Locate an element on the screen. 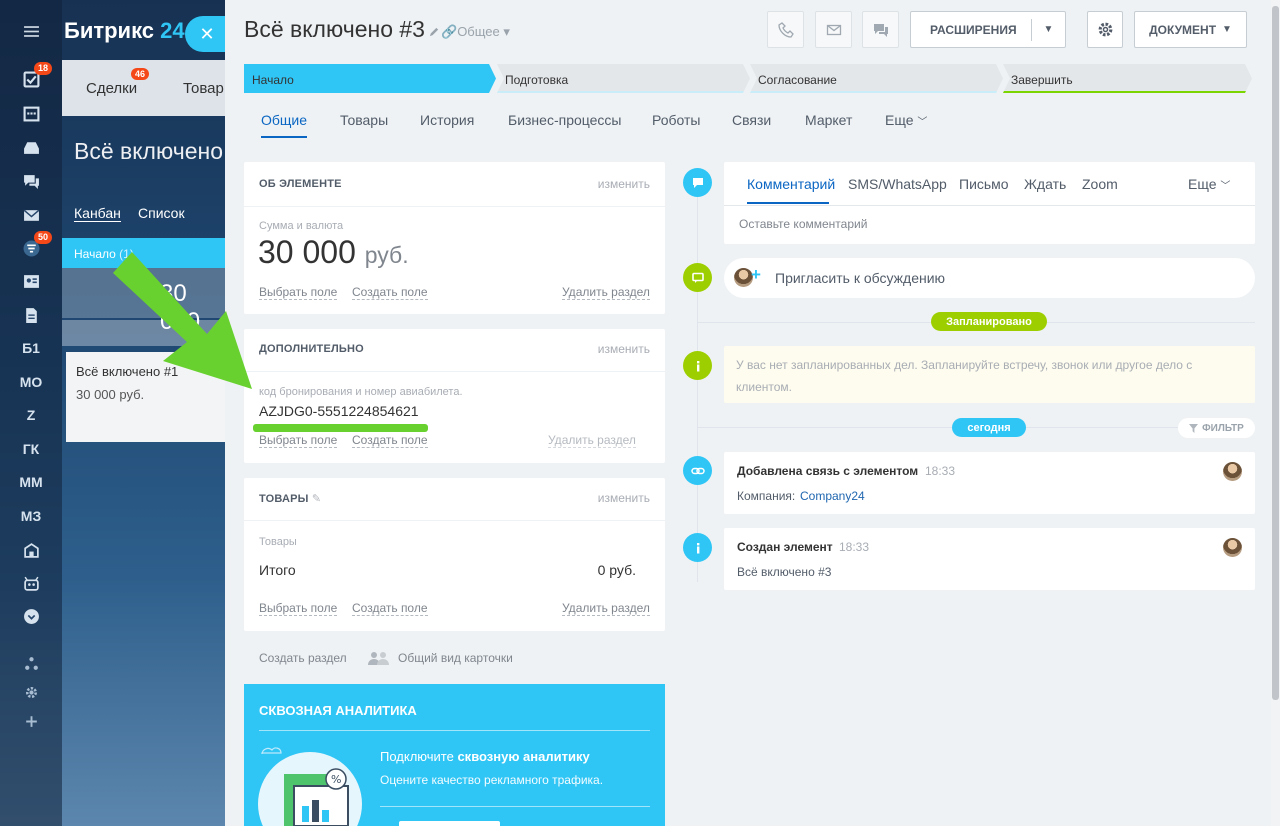  tl-tab-email: Письмо is located at coordinates (984, 184).